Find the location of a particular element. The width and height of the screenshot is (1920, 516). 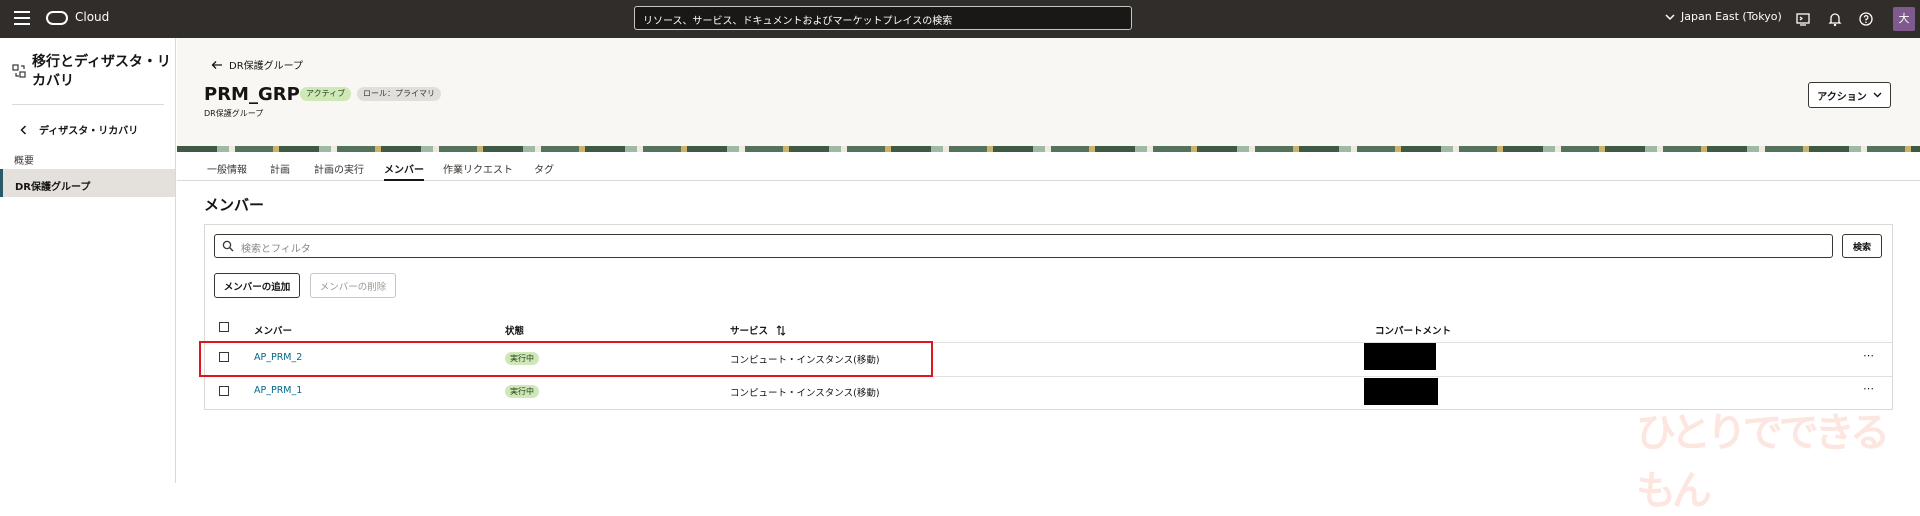

region-label: Japan East (Tokyo) is located at coordinates (1731, 16).